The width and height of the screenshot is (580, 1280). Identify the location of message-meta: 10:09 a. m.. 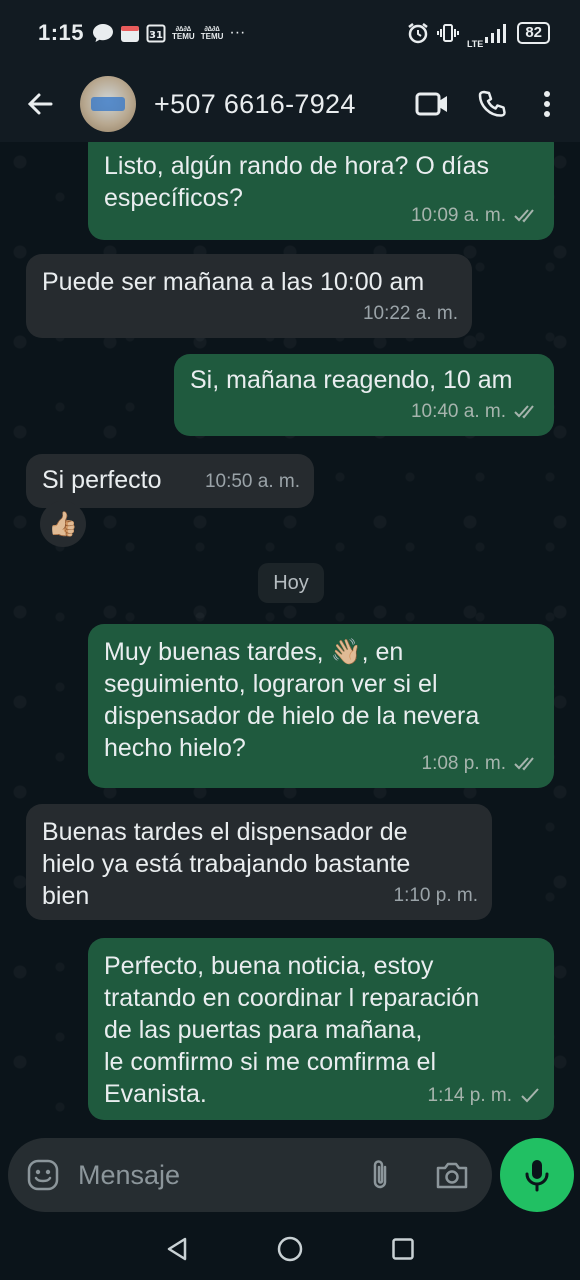
(475, 216).